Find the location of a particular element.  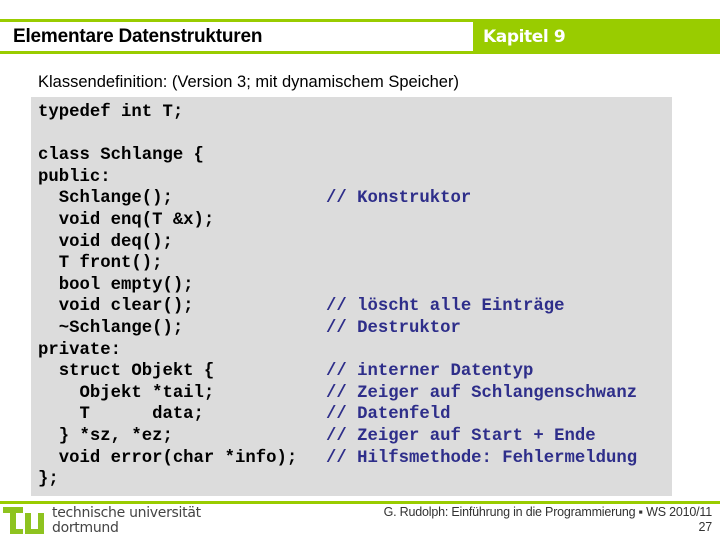

code-line: Schlange(); is located at coordinates (105, 199).